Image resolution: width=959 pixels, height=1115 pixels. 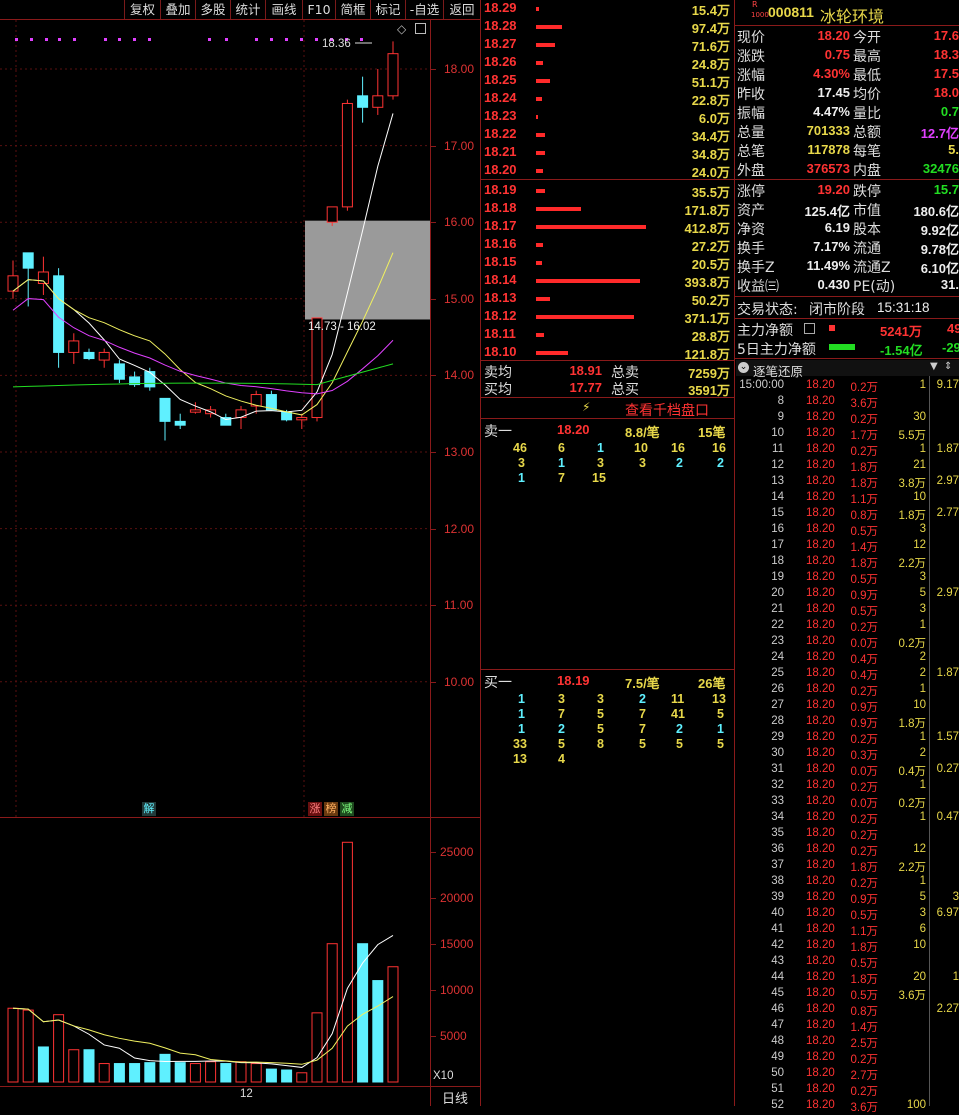 What do you see at coordinates (847, 595) in the screenshot?
I see `tick-row: 20 18.20 0.9万 5 2.97` at bounding box center [847, 595].